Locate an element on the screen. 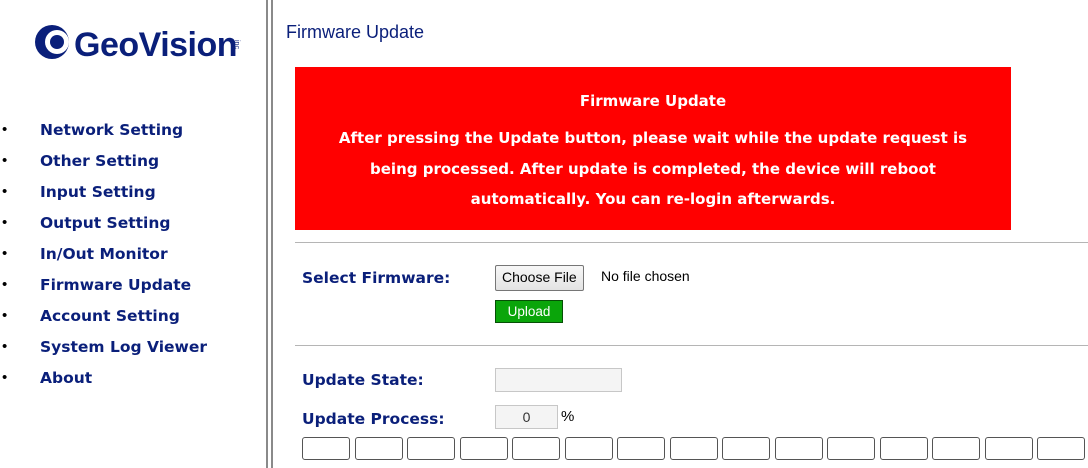 The height and width of the screenshot is (468, 1088). sidebar-item-firmware-update: • Firmware Update is located at coordinates (103, 287).